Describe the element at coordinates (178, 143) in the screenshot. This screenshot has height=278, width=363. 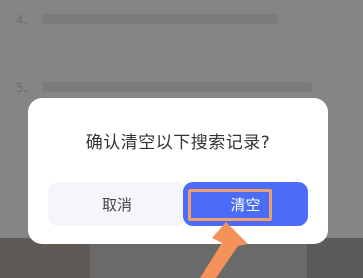
I see `dialog-title: 确认清空以下搜索记录?` at that location.